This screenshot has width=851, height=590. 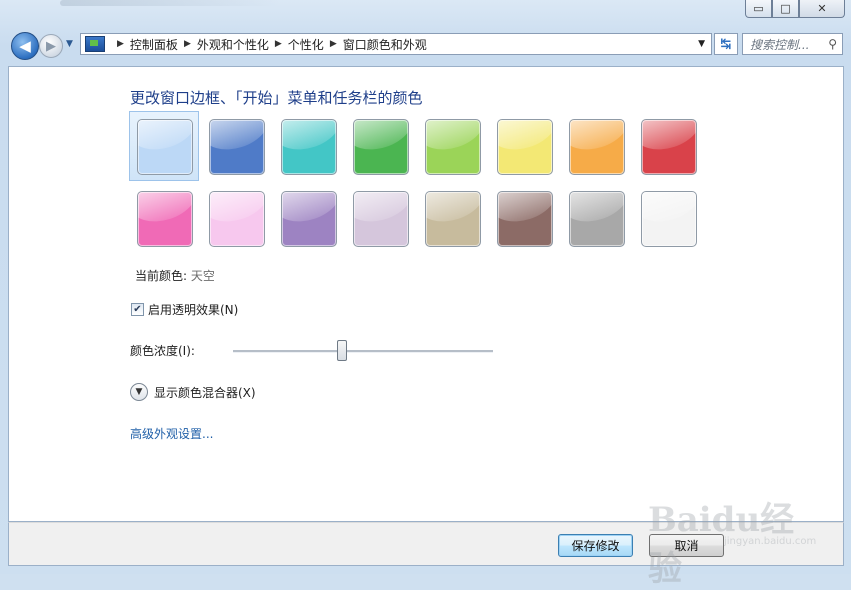 I want to click on swatch-lime, so click(x=453, y=147).